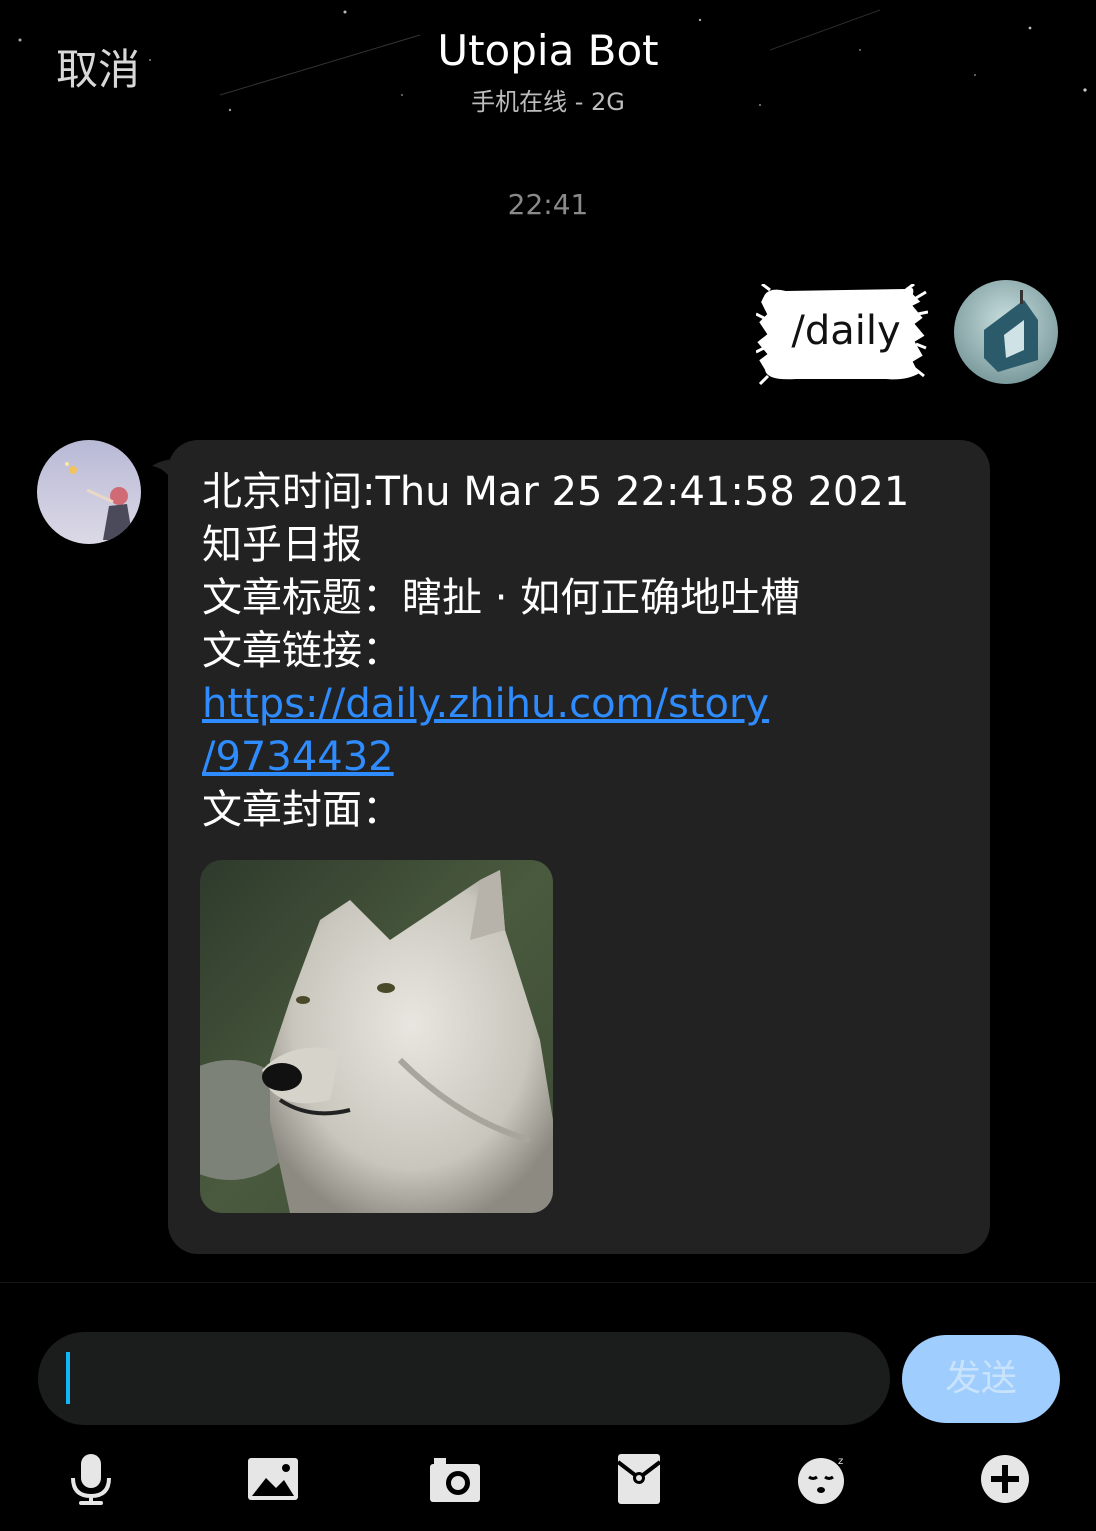  I want to click on my-avatar, so click(1006, 332).